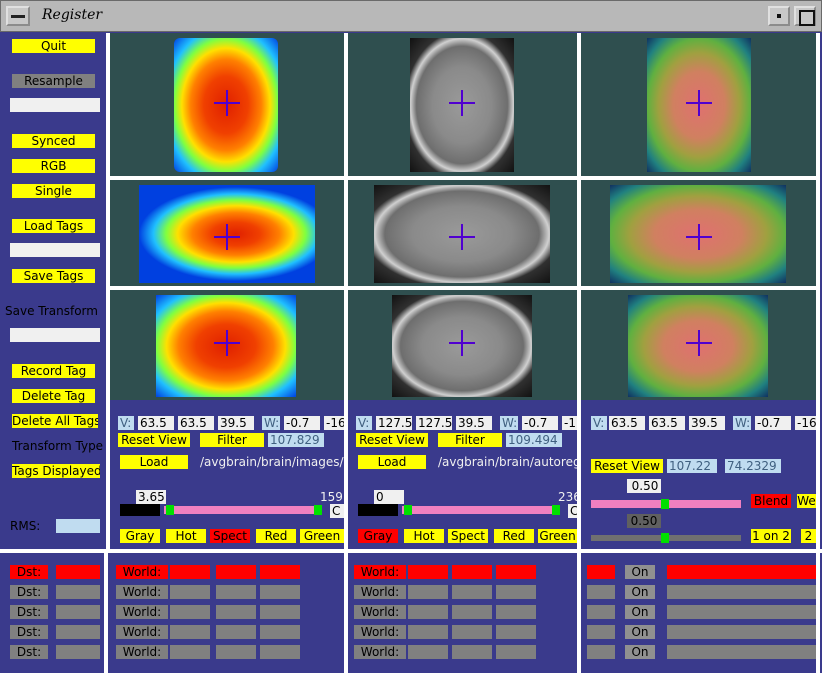  I want to click on vol1-transverse-view, so click(227, 104).